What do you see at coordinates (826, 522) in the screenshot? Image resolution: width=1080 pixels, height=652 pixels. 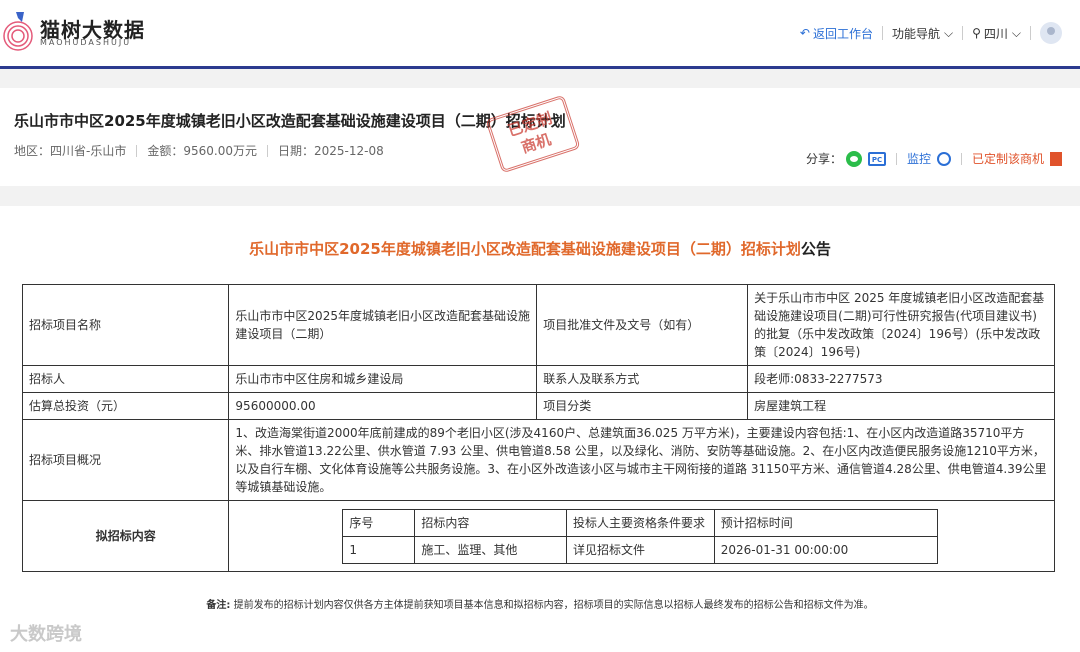 I see `inner-header-cell: 预计招标时间` at bounding box center [826, 522].